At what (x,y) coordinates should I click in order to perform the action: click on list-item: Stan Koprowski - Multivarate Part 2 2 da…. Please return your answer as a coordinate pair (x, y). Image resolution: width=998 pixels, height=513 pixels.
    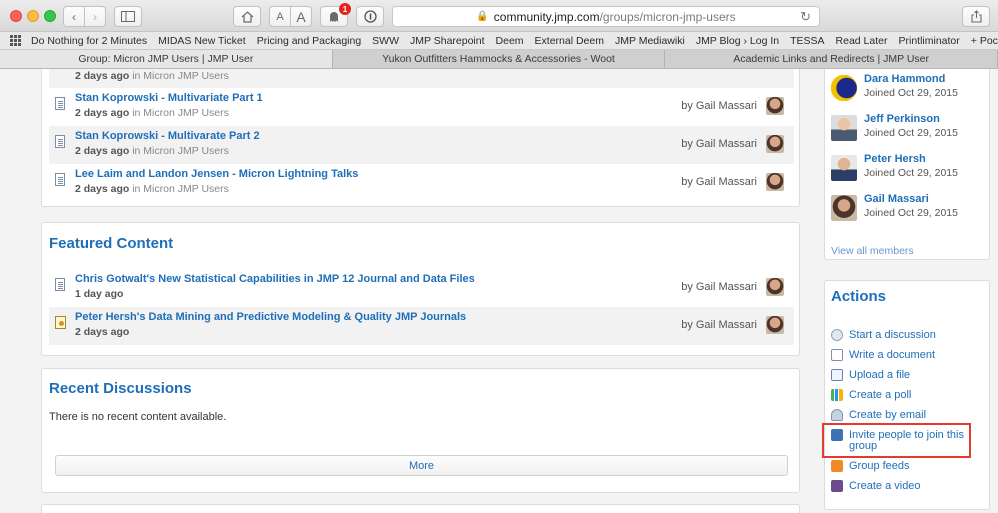
    Looking at the image, I should click on (421, 145).